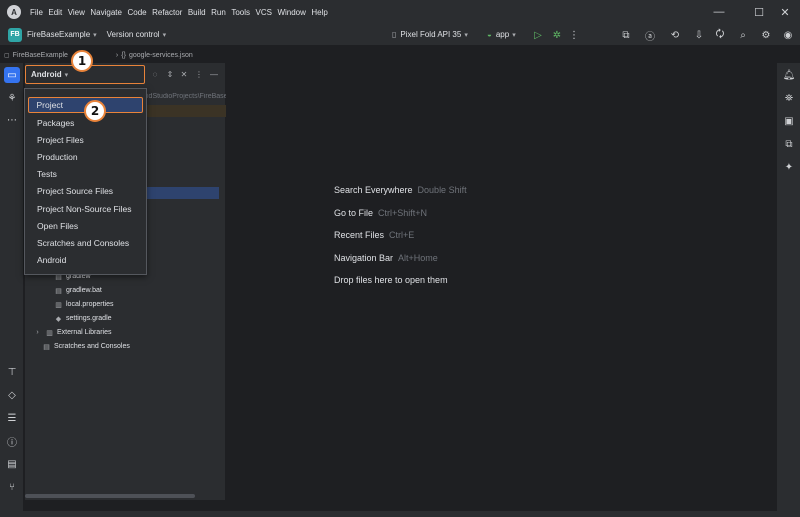  I want to click on hint-label: Go to File, so click(354, 213).